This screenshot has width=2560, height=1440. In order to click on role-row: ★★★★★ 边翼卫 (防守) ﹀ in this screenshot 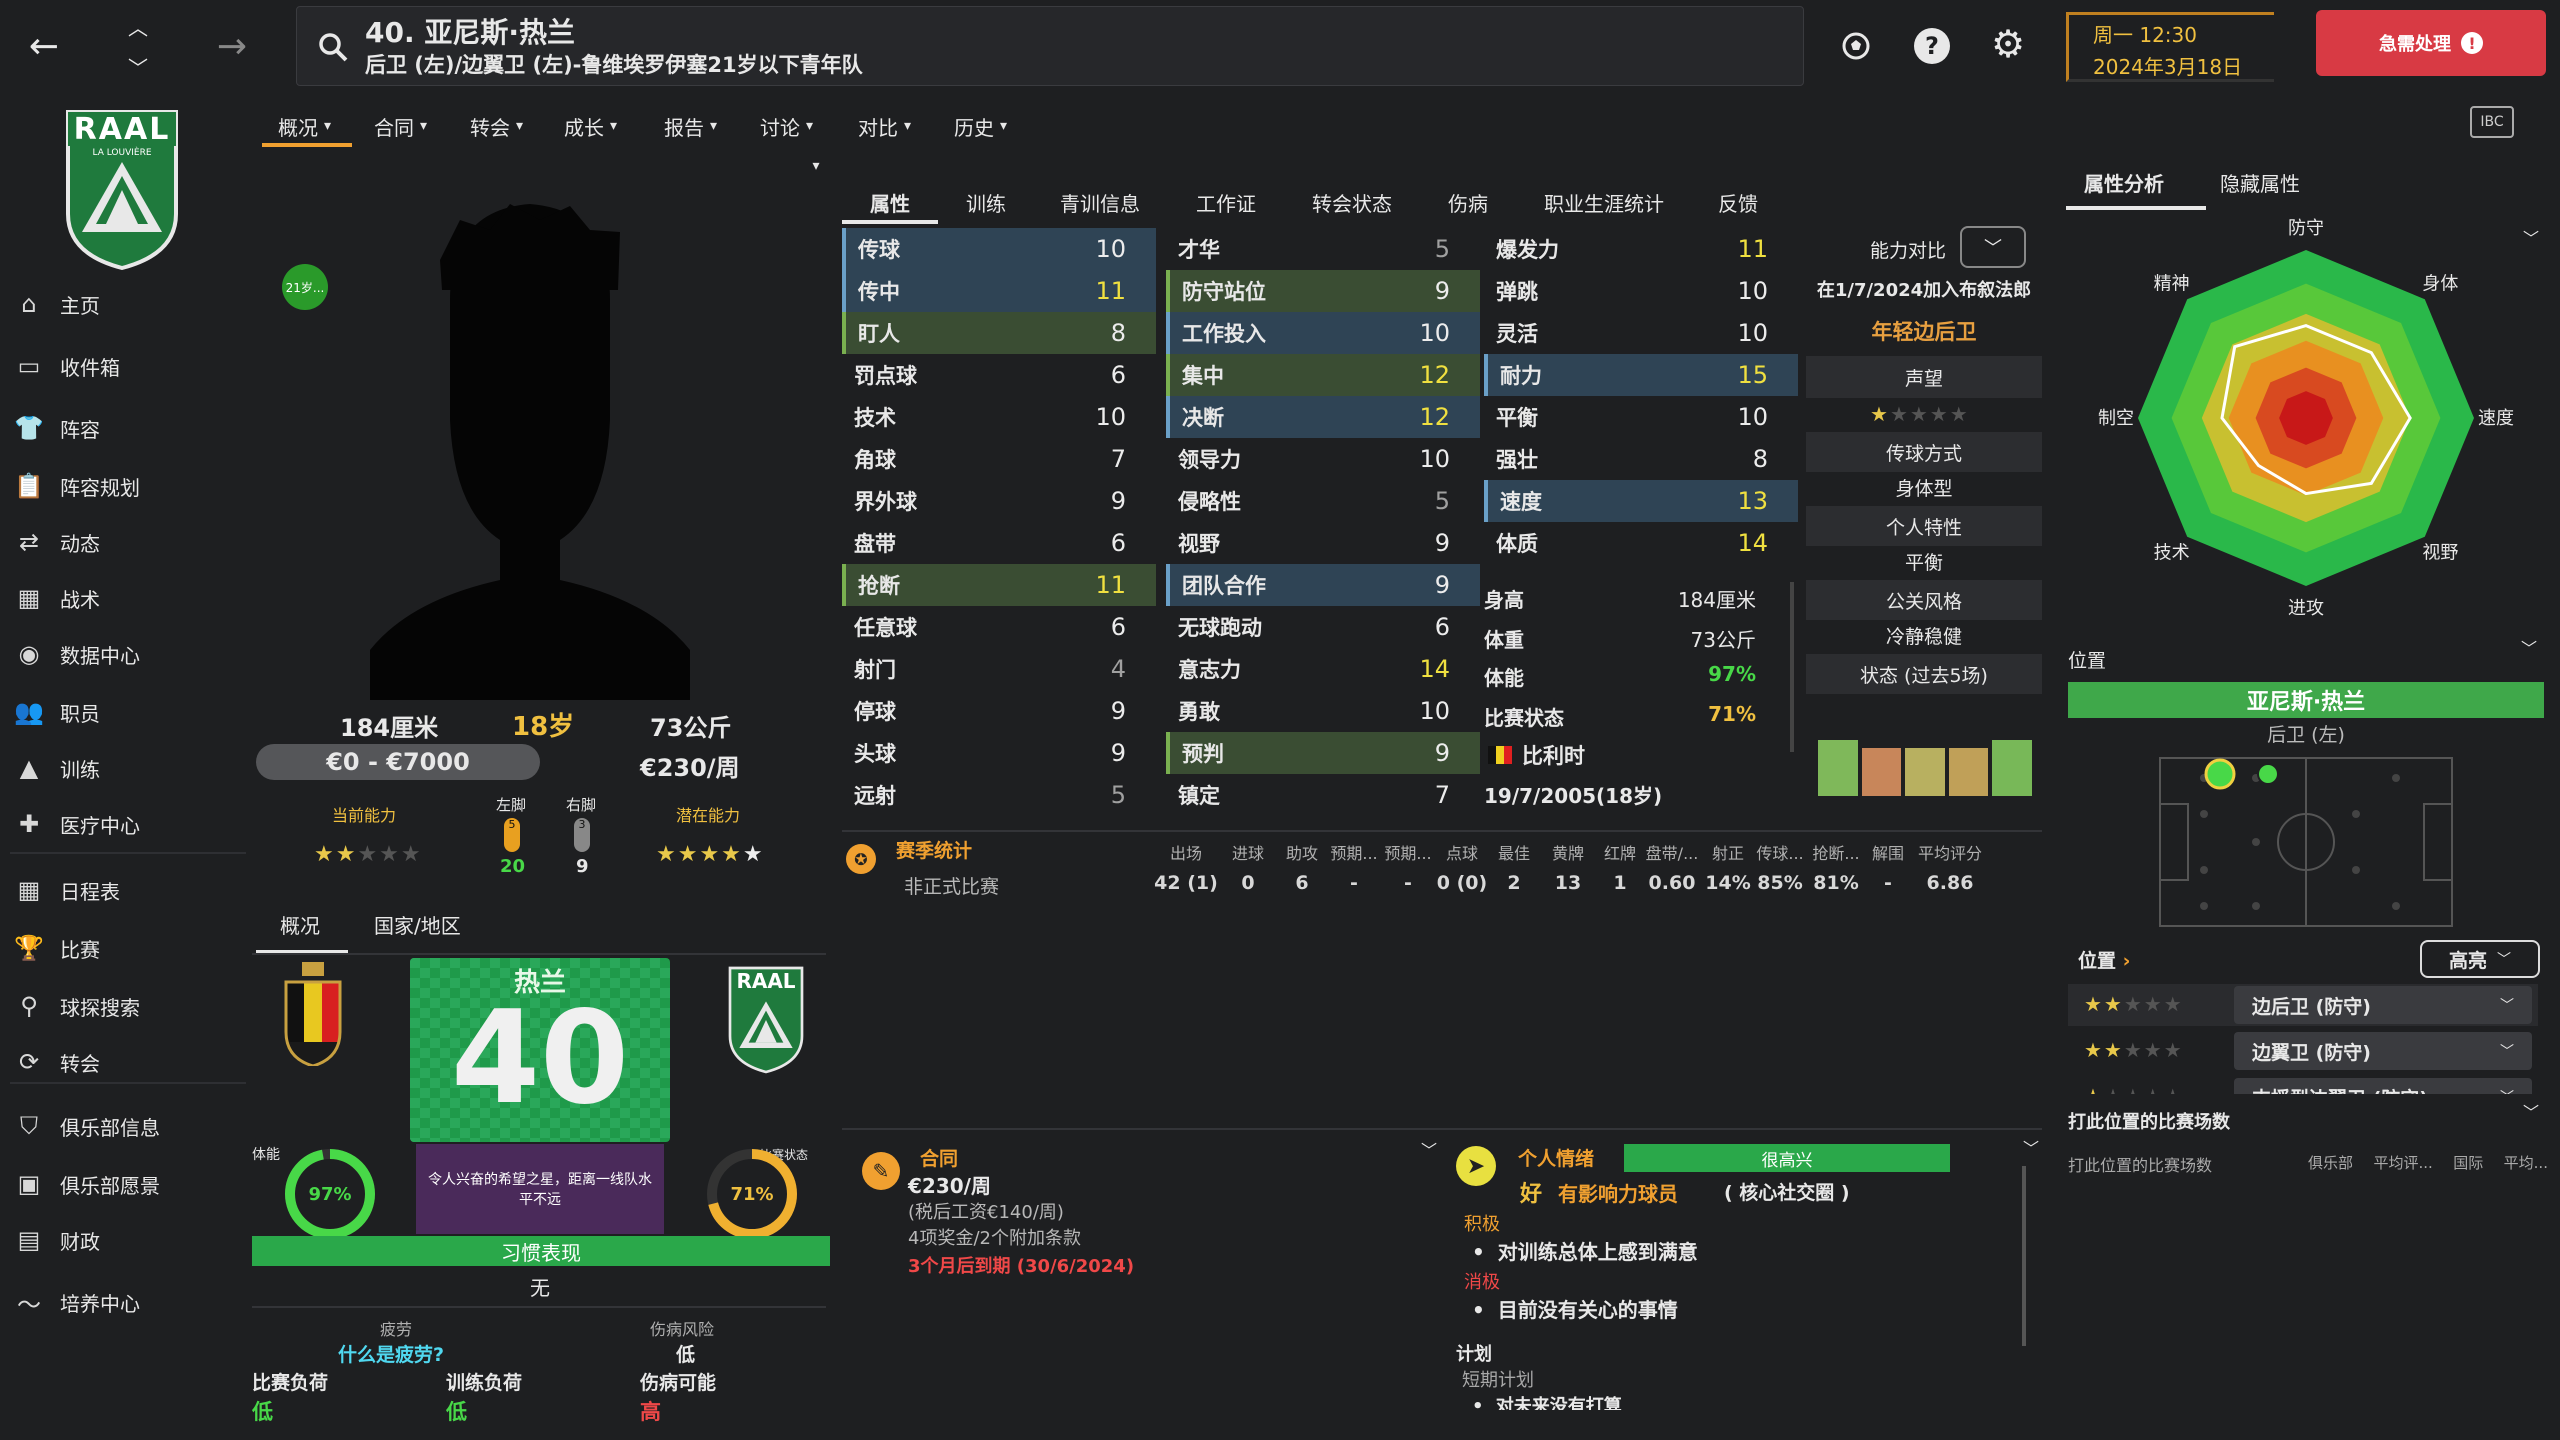, I will do `click(2303, 1051)`.